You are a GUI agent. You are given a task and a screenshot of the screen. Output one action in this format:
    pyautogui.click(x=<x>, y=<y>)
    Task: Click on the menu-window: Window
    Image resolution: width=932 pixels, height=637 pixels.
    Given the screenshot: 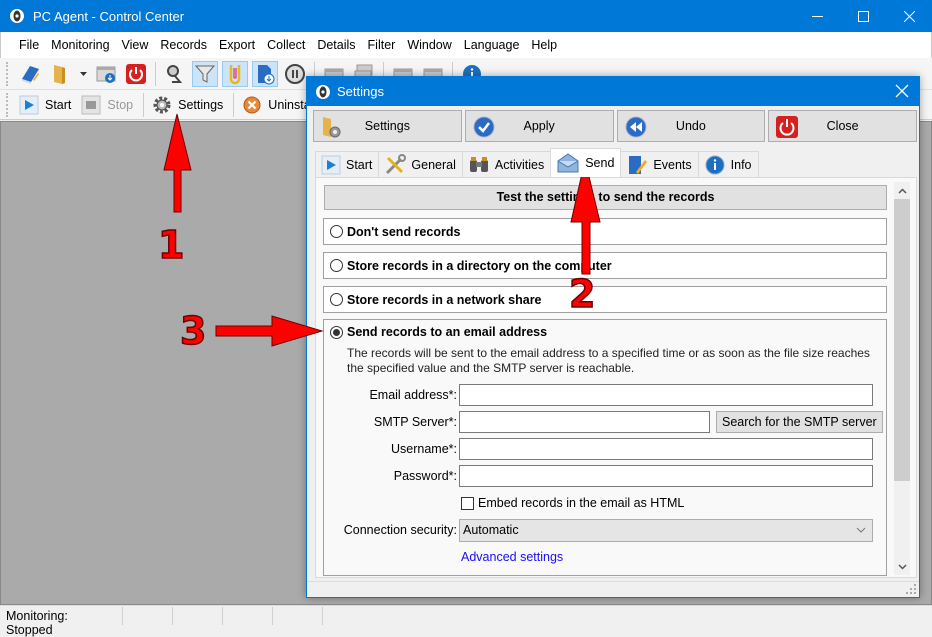 What is the action you would take?
    pyautogui.click(x=429, y=45)
    